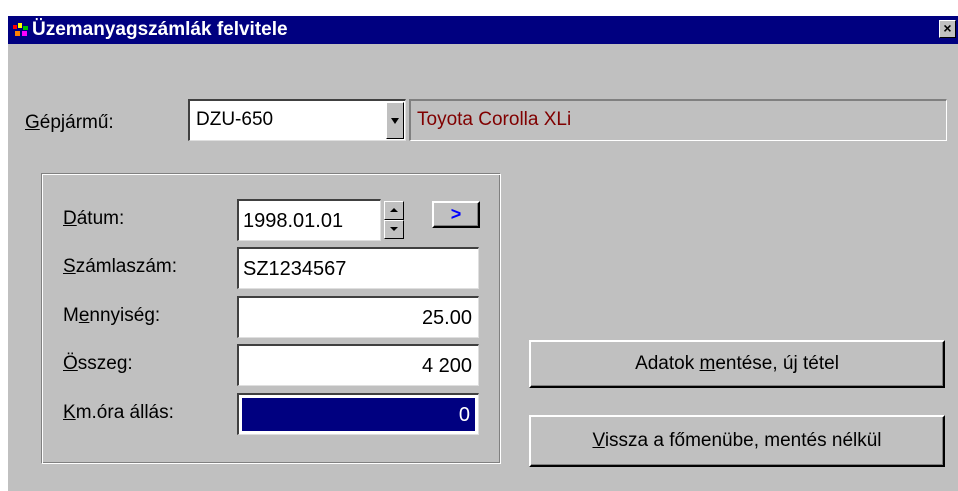 This screenshot has width=958, height=491. Describe the element at coordinates (125, 315) in the screenshot. I see `quantity-label-text: nnyiség:` at that location.